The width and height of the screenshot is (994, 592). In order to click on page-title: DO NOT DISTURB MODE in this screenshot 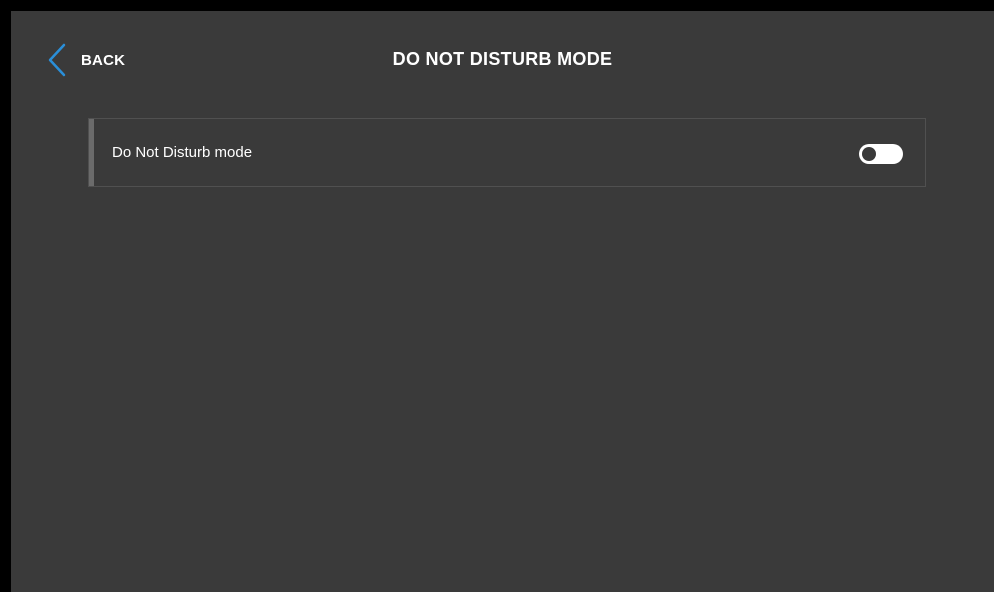, I will do `click(502, 59)`.